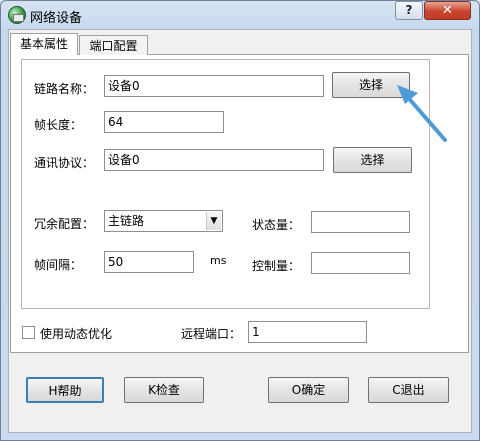 Image resolution: width=480 pixels, height=441 pixels. What do you see at coordinates (113, 45) in the screenshot?
I see `tab-port-config: 端口配置` at bounding box center [113, 45].